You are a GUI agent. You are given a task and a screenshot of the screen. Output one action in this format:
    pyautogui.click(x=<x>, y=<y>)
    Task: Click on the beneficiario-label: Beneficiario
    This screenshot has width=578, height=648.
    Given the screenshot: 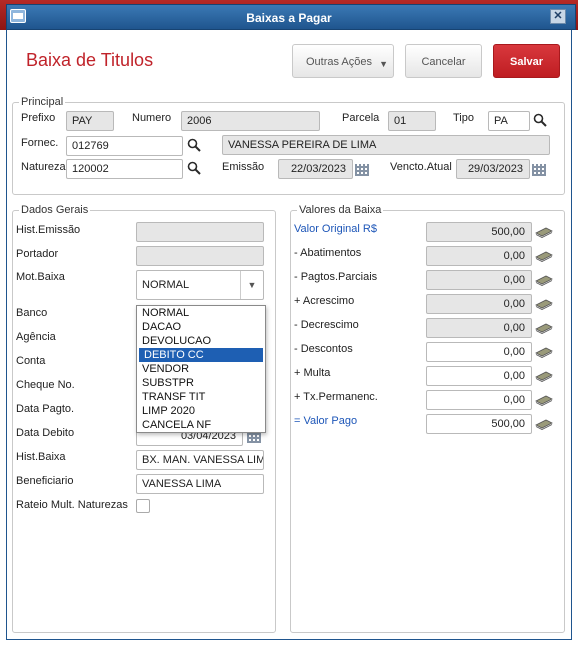 What is the action you would take?
    pyautogui.click(x=45, y=481)
    